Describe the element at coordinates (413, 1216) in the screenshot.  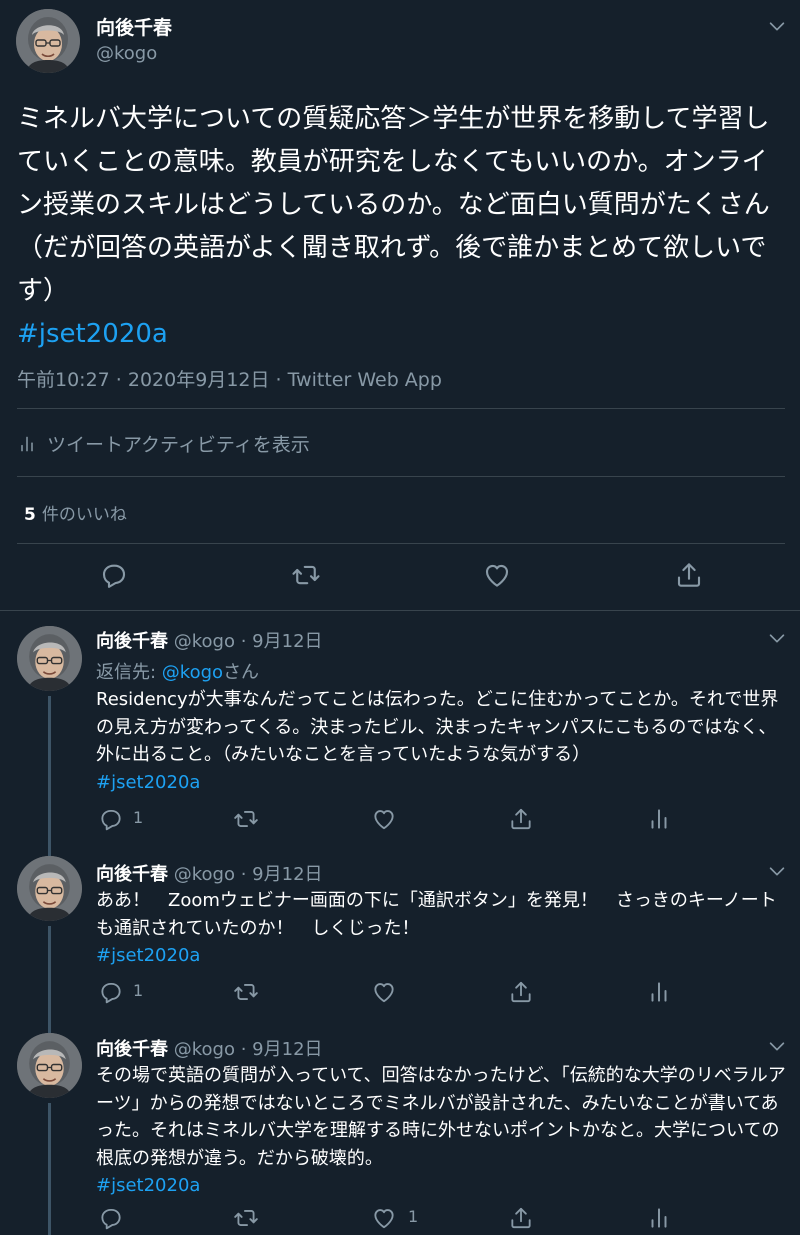
I see `like-count: 1` at that location.